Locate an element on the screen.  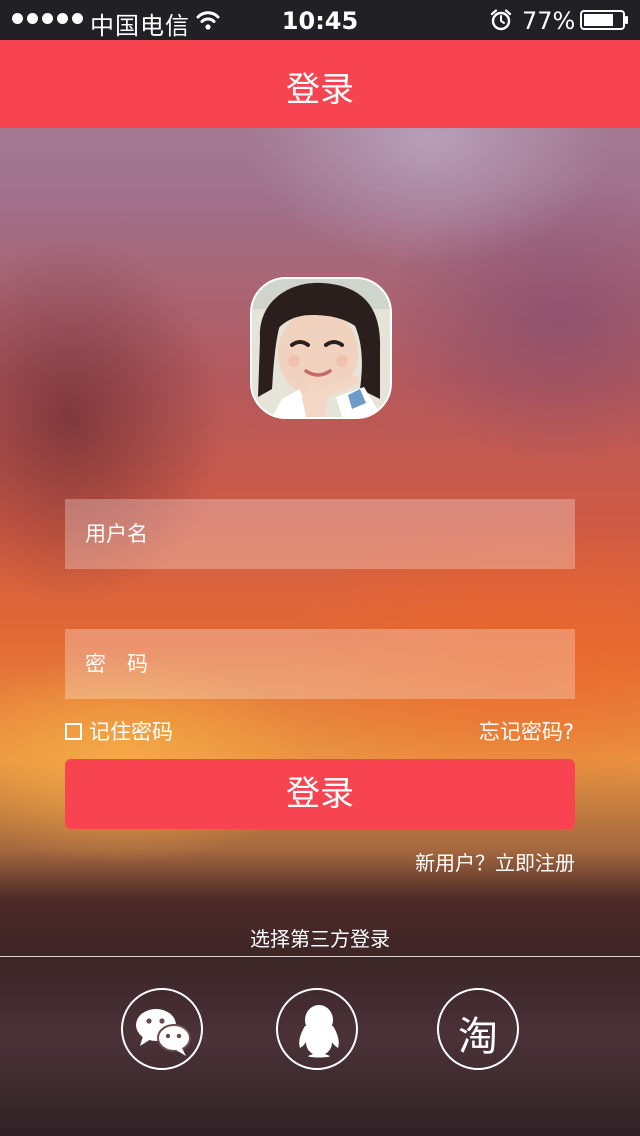
status-bar: 中国电信 10:45 77% is located at coordinates (320, 20).